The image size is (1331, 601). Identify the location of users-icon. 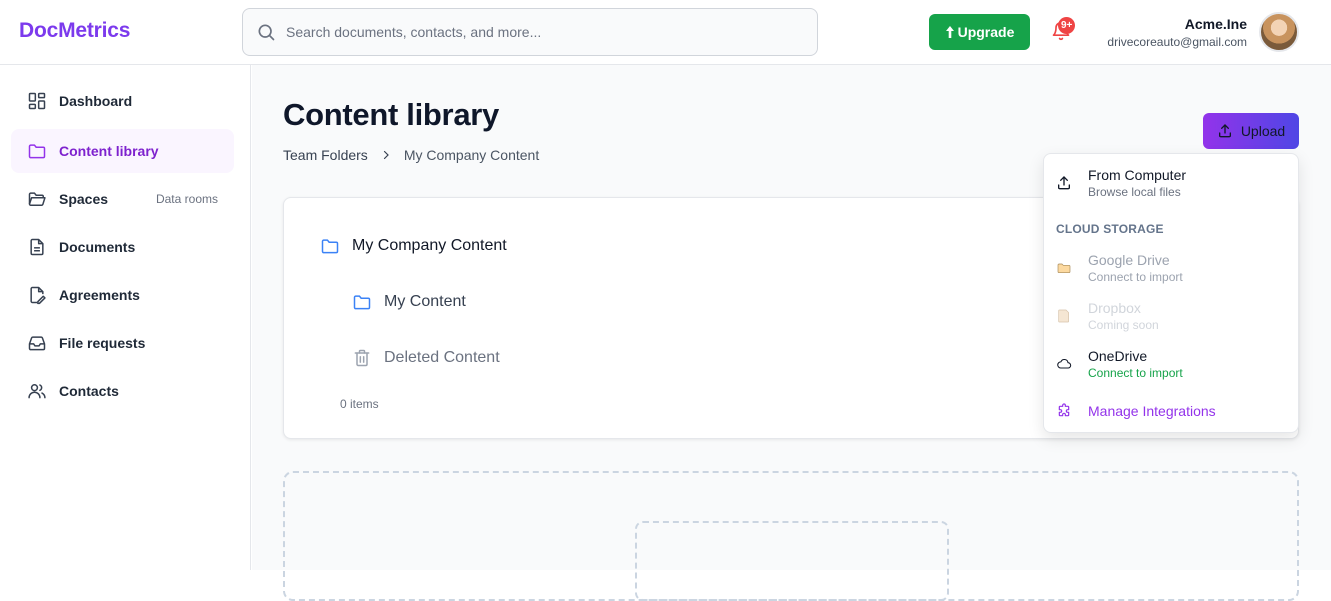
(37, 391).